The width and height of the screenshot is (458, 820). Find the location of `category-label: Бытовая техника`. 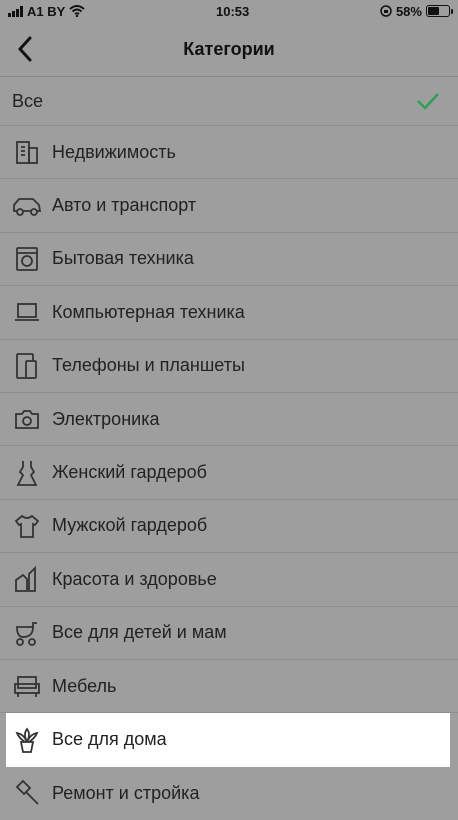

category-label: Бытовая техника is located at coordinates (123, 258).